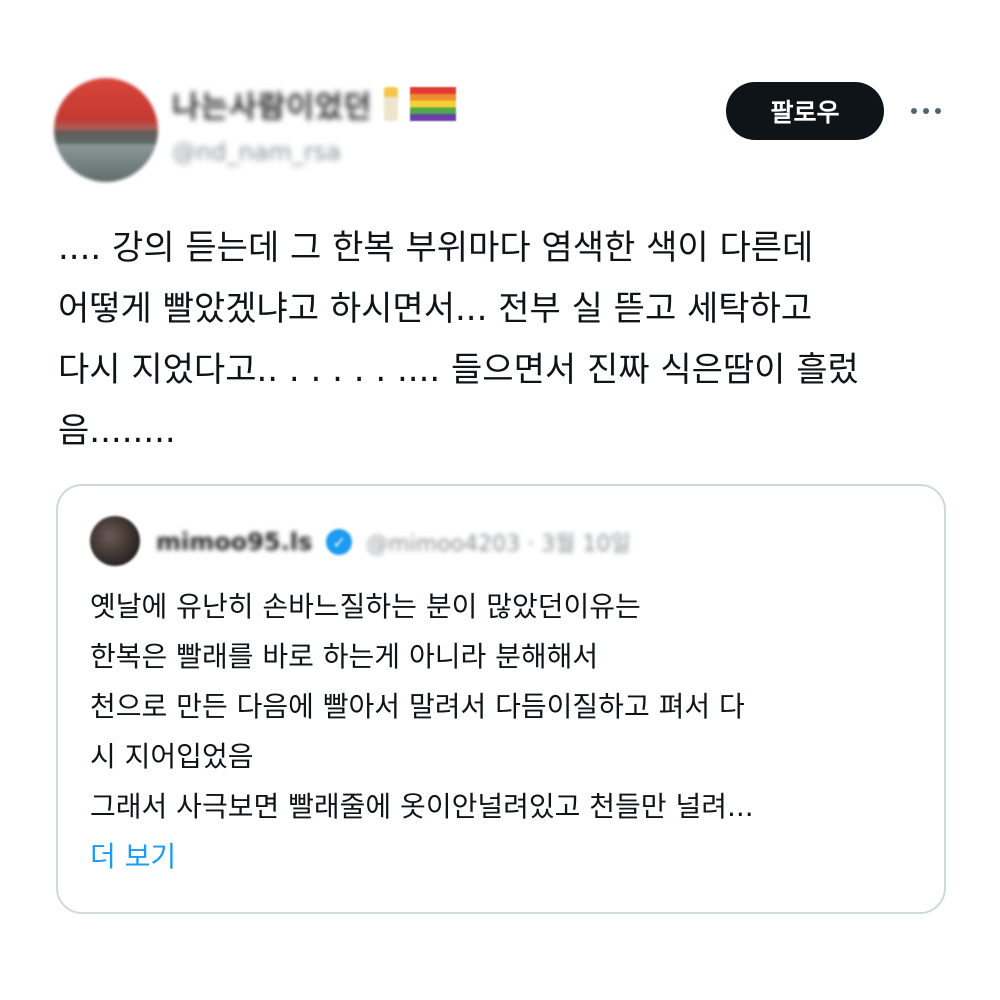  I want to click on quoted-author-handle-date: @mimoo4203 · 3월 10일, so click(498, 544).